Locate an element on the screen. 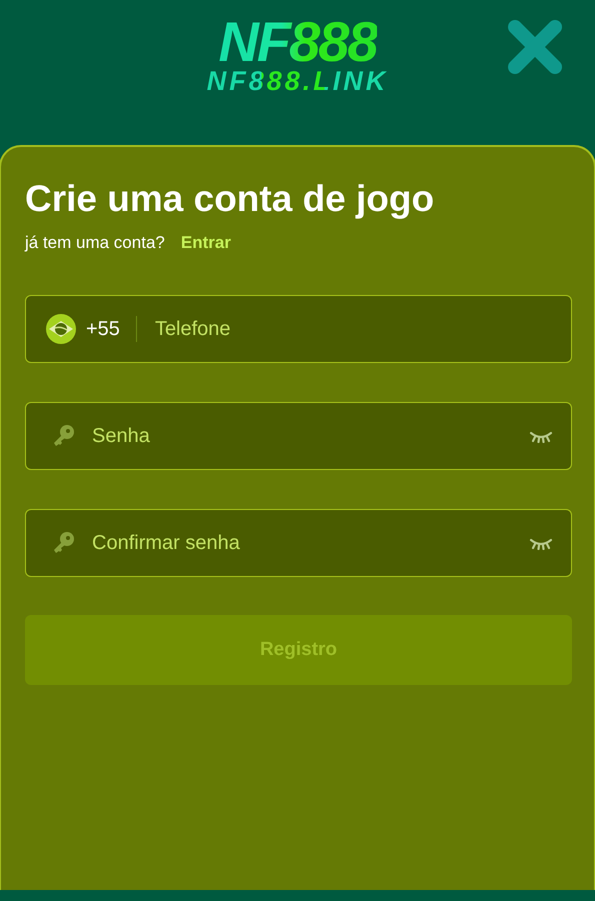 This screenshot has width=595, height=901. country-code: +55 is located at coordinates (103, 329).